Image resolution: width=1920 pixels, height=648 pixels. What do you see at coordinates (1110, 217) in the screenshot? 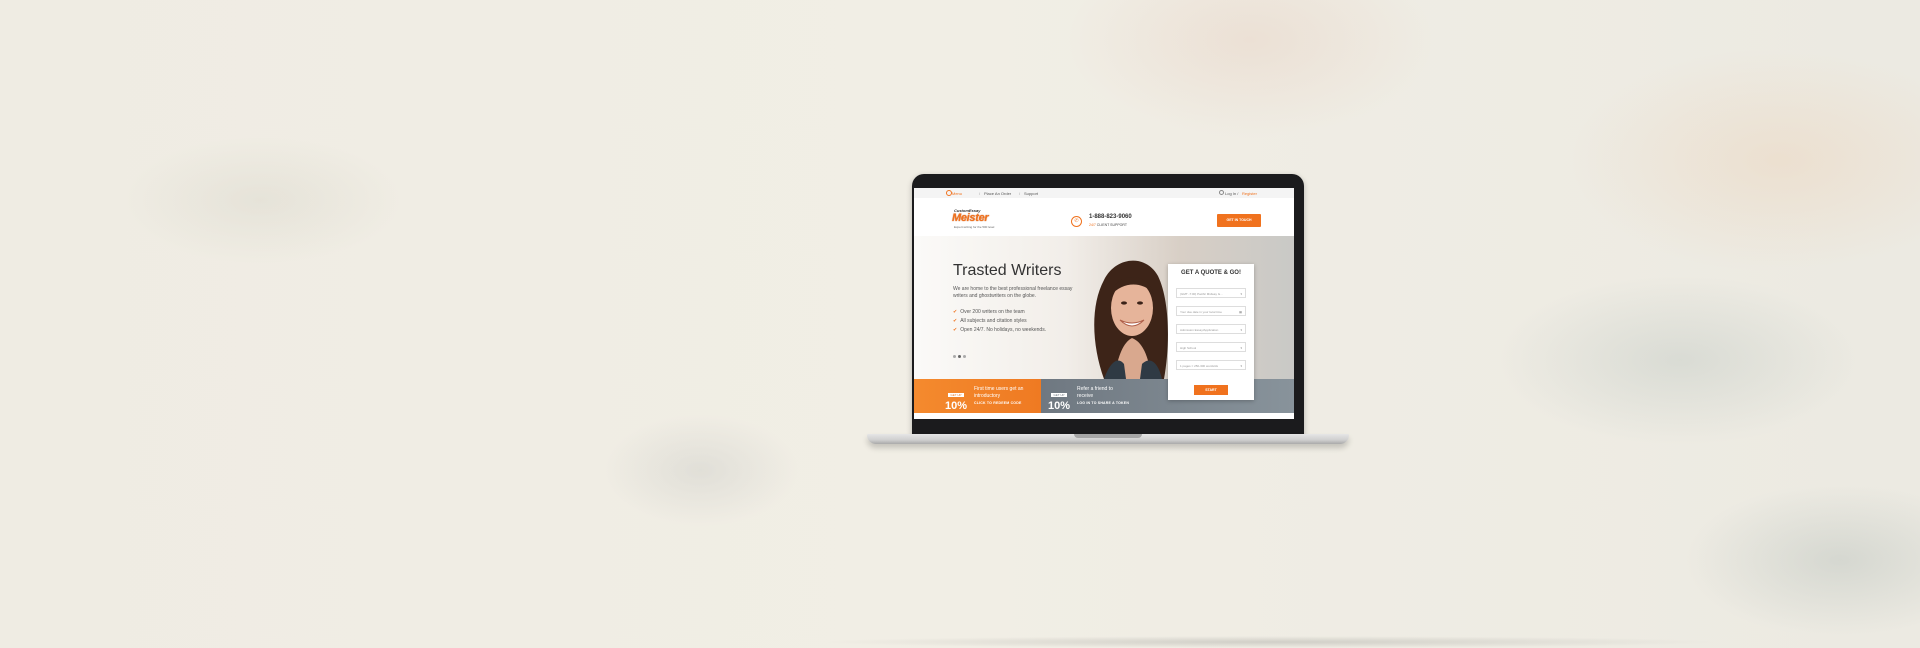
I see `phone-number: 1-888-823-9060` at bounding box center [1110, 217].